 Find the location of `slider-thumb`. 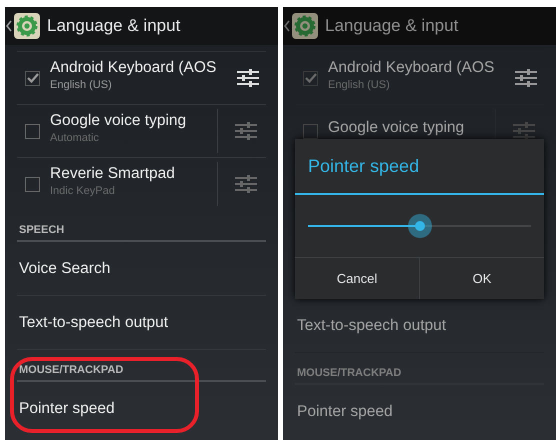

slider-thumb is located at coordinates (420, 226).